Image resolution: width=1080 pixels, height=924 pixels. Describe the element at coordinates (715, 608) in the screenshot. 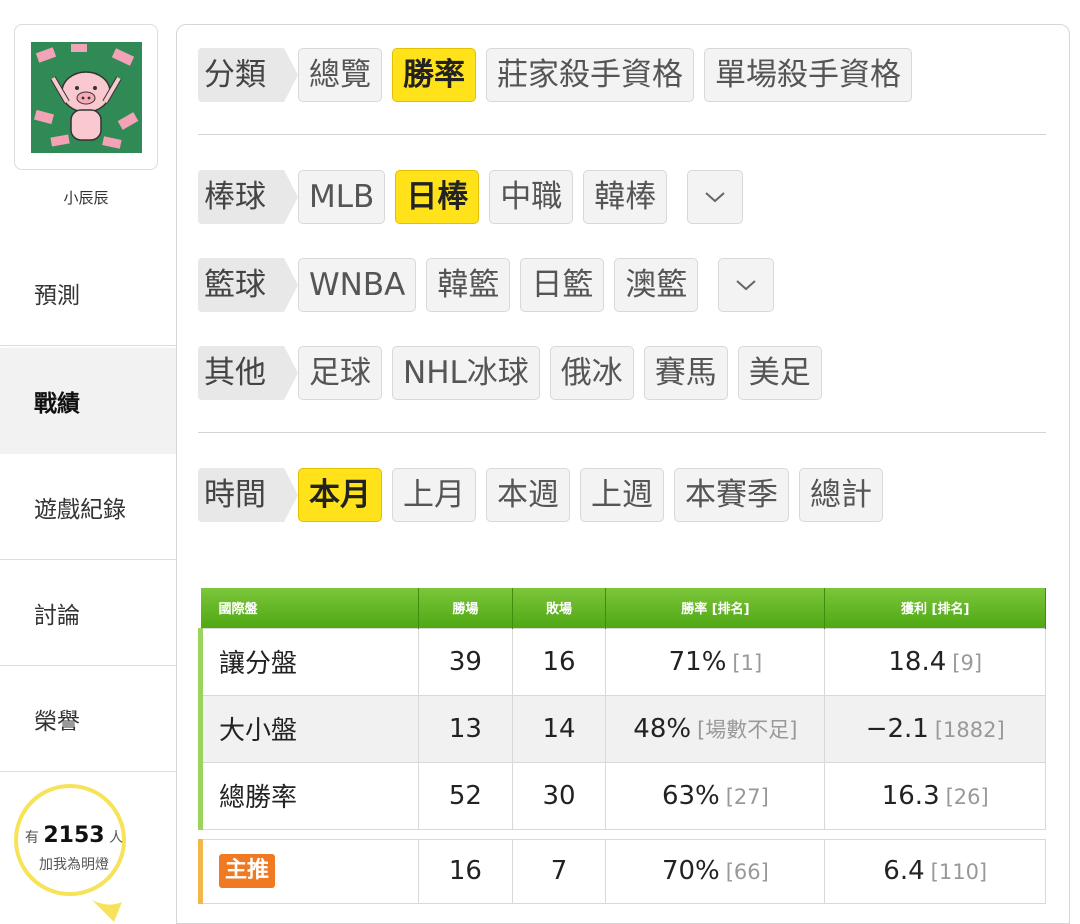

I see `col-win-rate: 勝率 [排名]` at that location.